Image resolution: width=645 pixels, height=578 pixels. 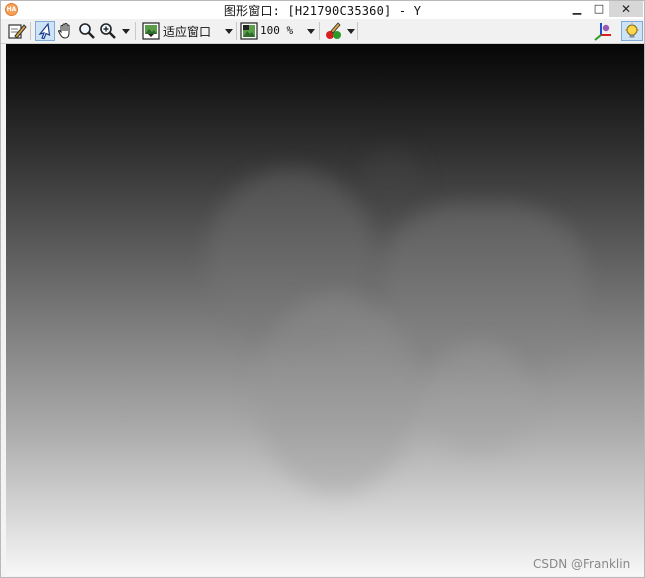 What do you see at coordinates (276, 30) in the screenshot?
I see `zoom-level-label: 100 %` at bounding box center [276, 30].